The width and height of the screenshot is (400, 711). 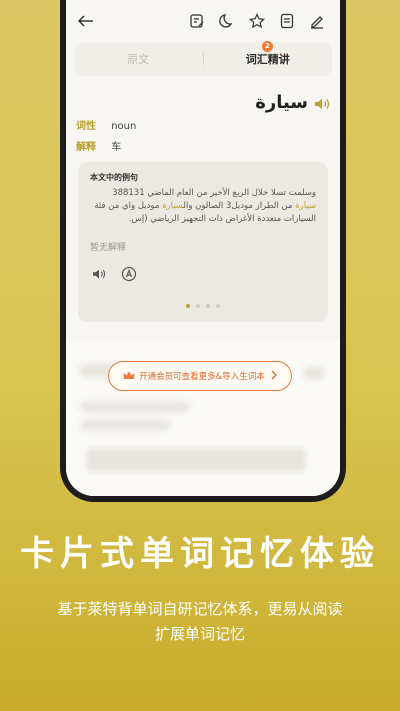 I want to click on definition-value: 车, so click(x=116, y=147).